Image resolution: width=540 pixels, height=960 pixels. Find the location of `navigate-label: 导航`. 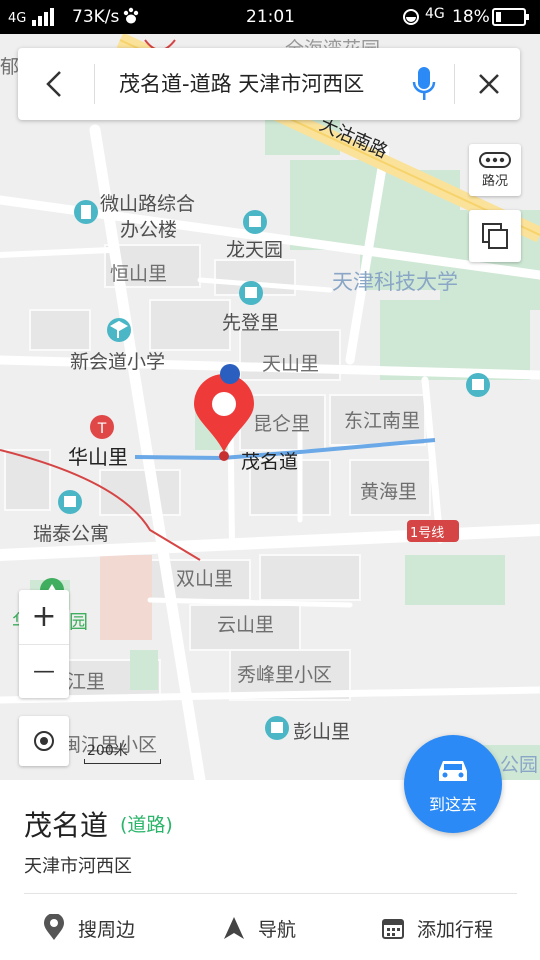

navigate-label: 导航 is located at coordinates (277, 929).